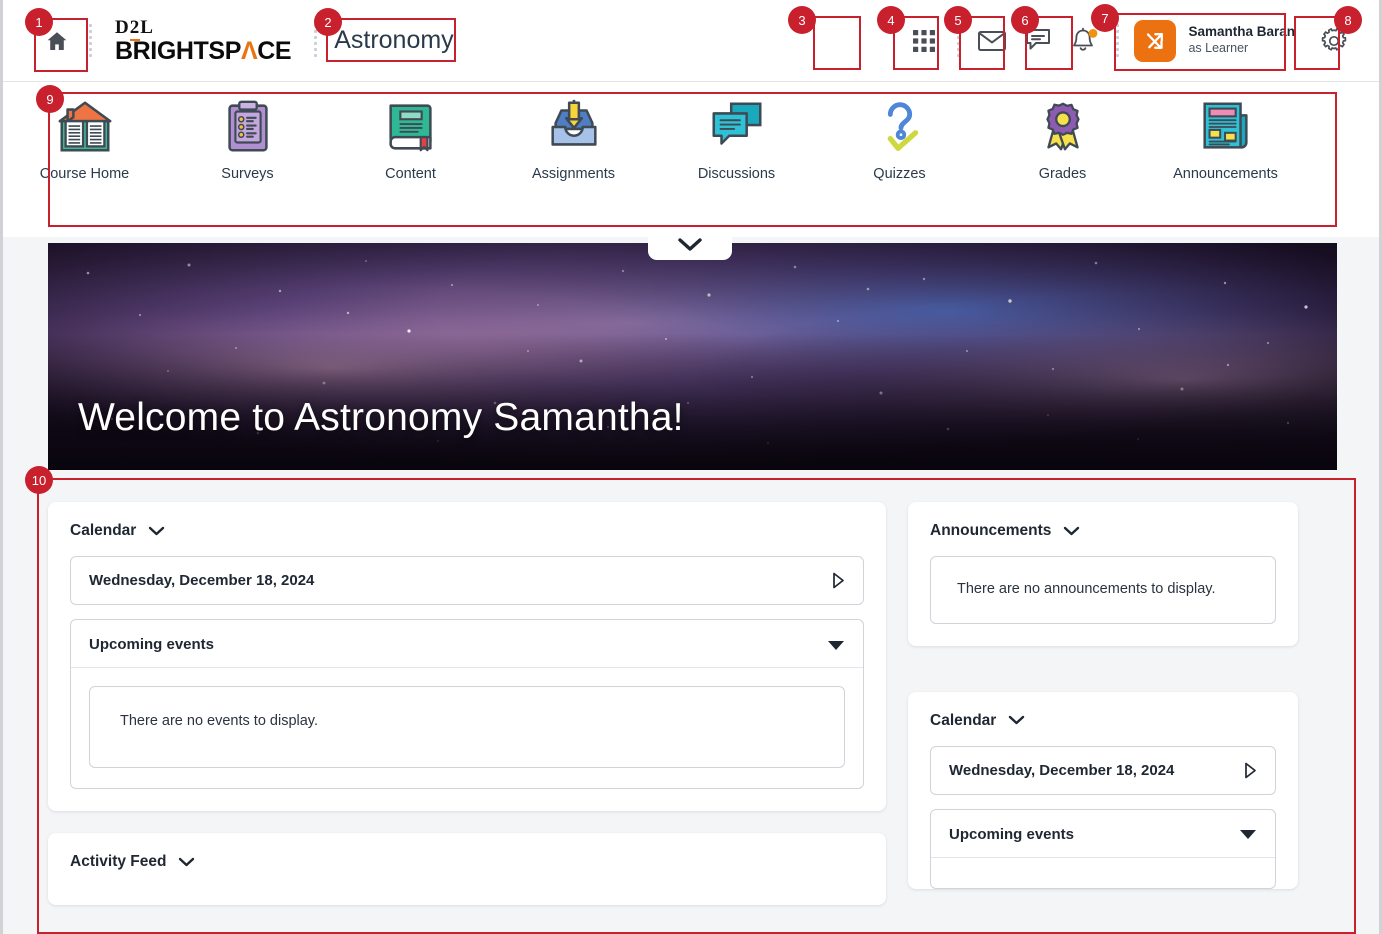 The width and height of the screenshot is (1382, 934). I want to click on calendar-right-date-row: Wednesday, December 18, 2024, so click(1103, 770).